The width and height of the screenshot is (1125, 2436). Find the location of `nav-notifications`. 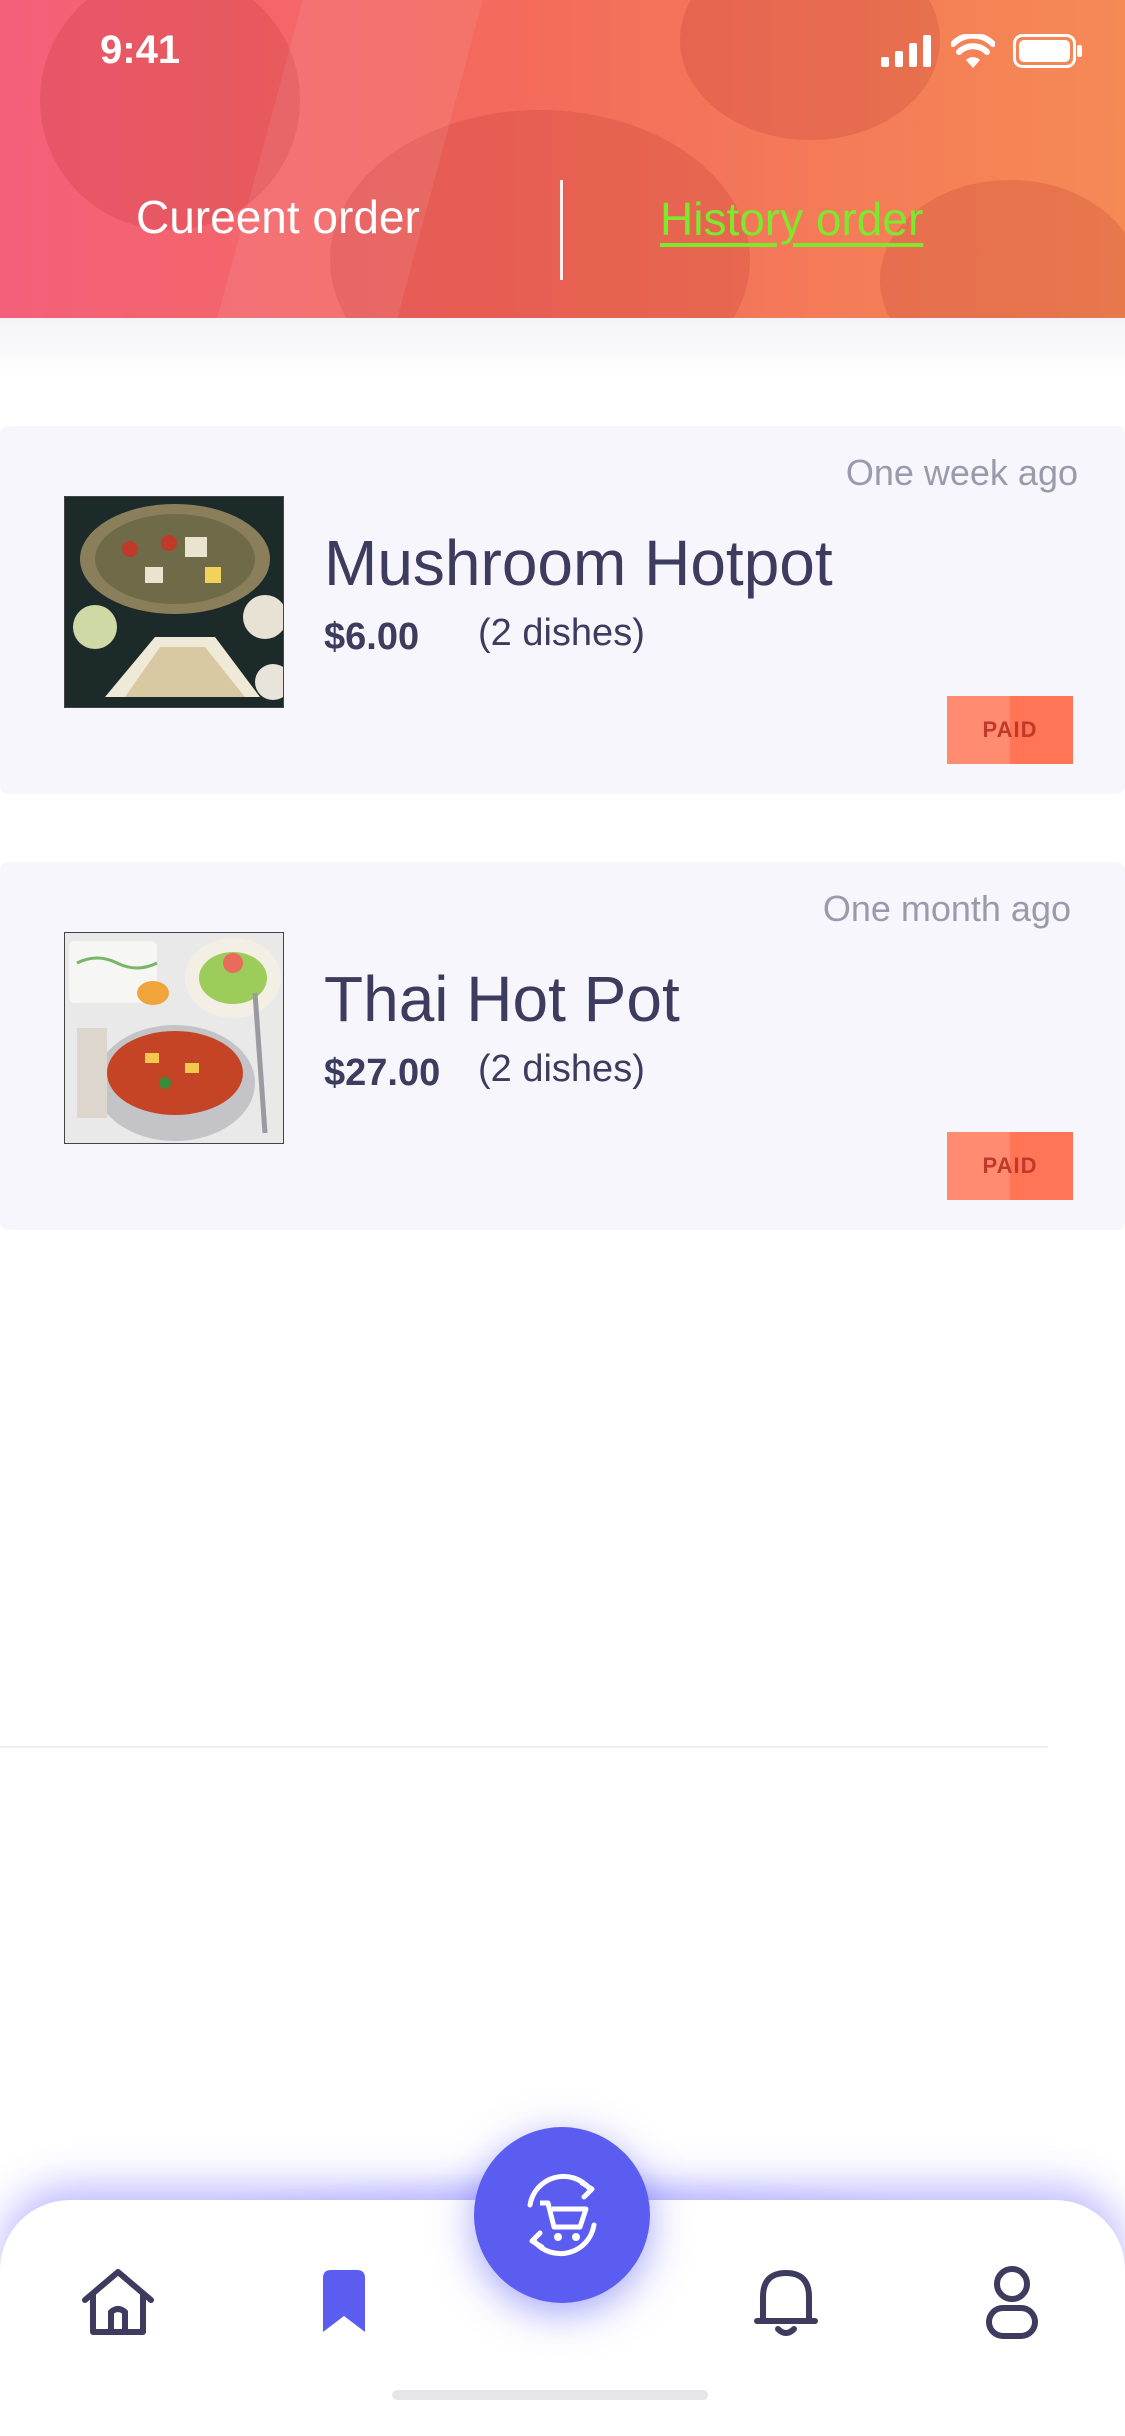

nav-notifications is located at coordinates (786, 2302).